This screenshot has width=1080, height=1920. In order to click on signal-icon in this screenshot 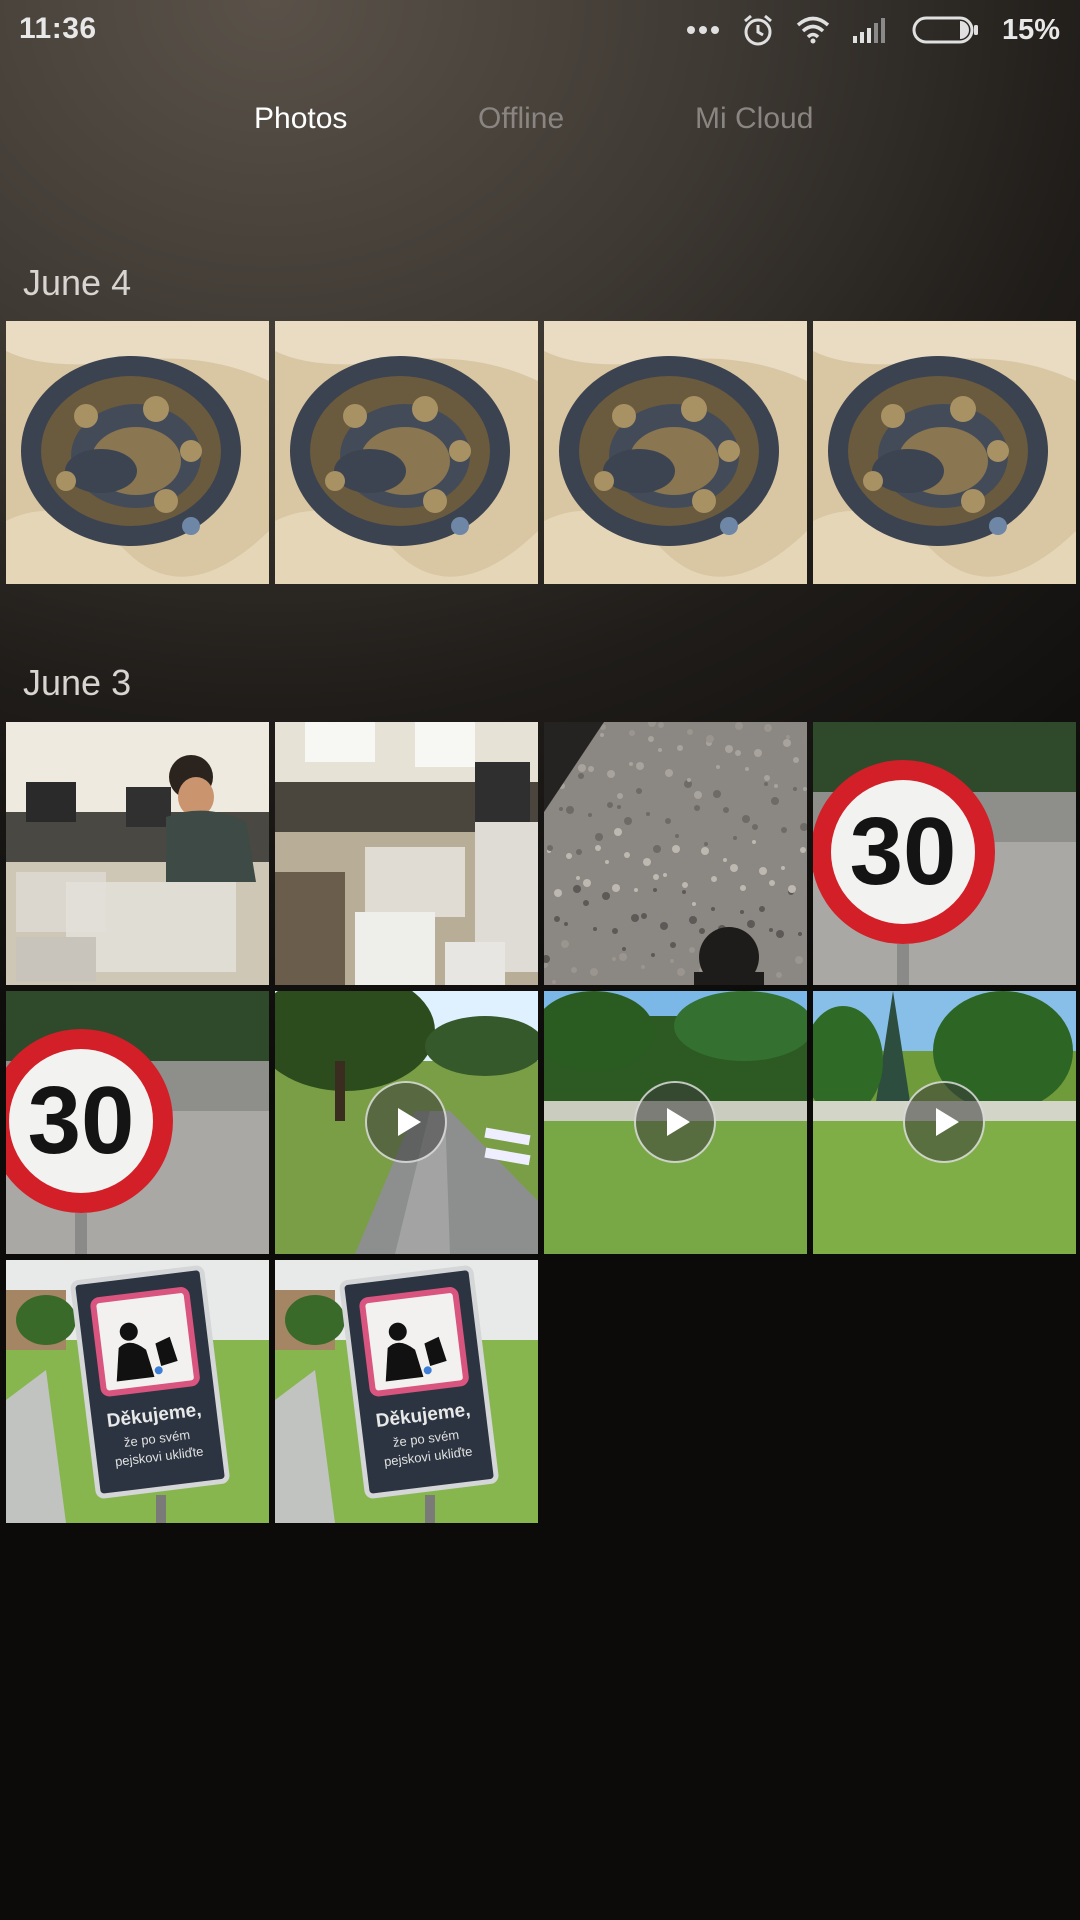, I will do `click(871, 30)`.